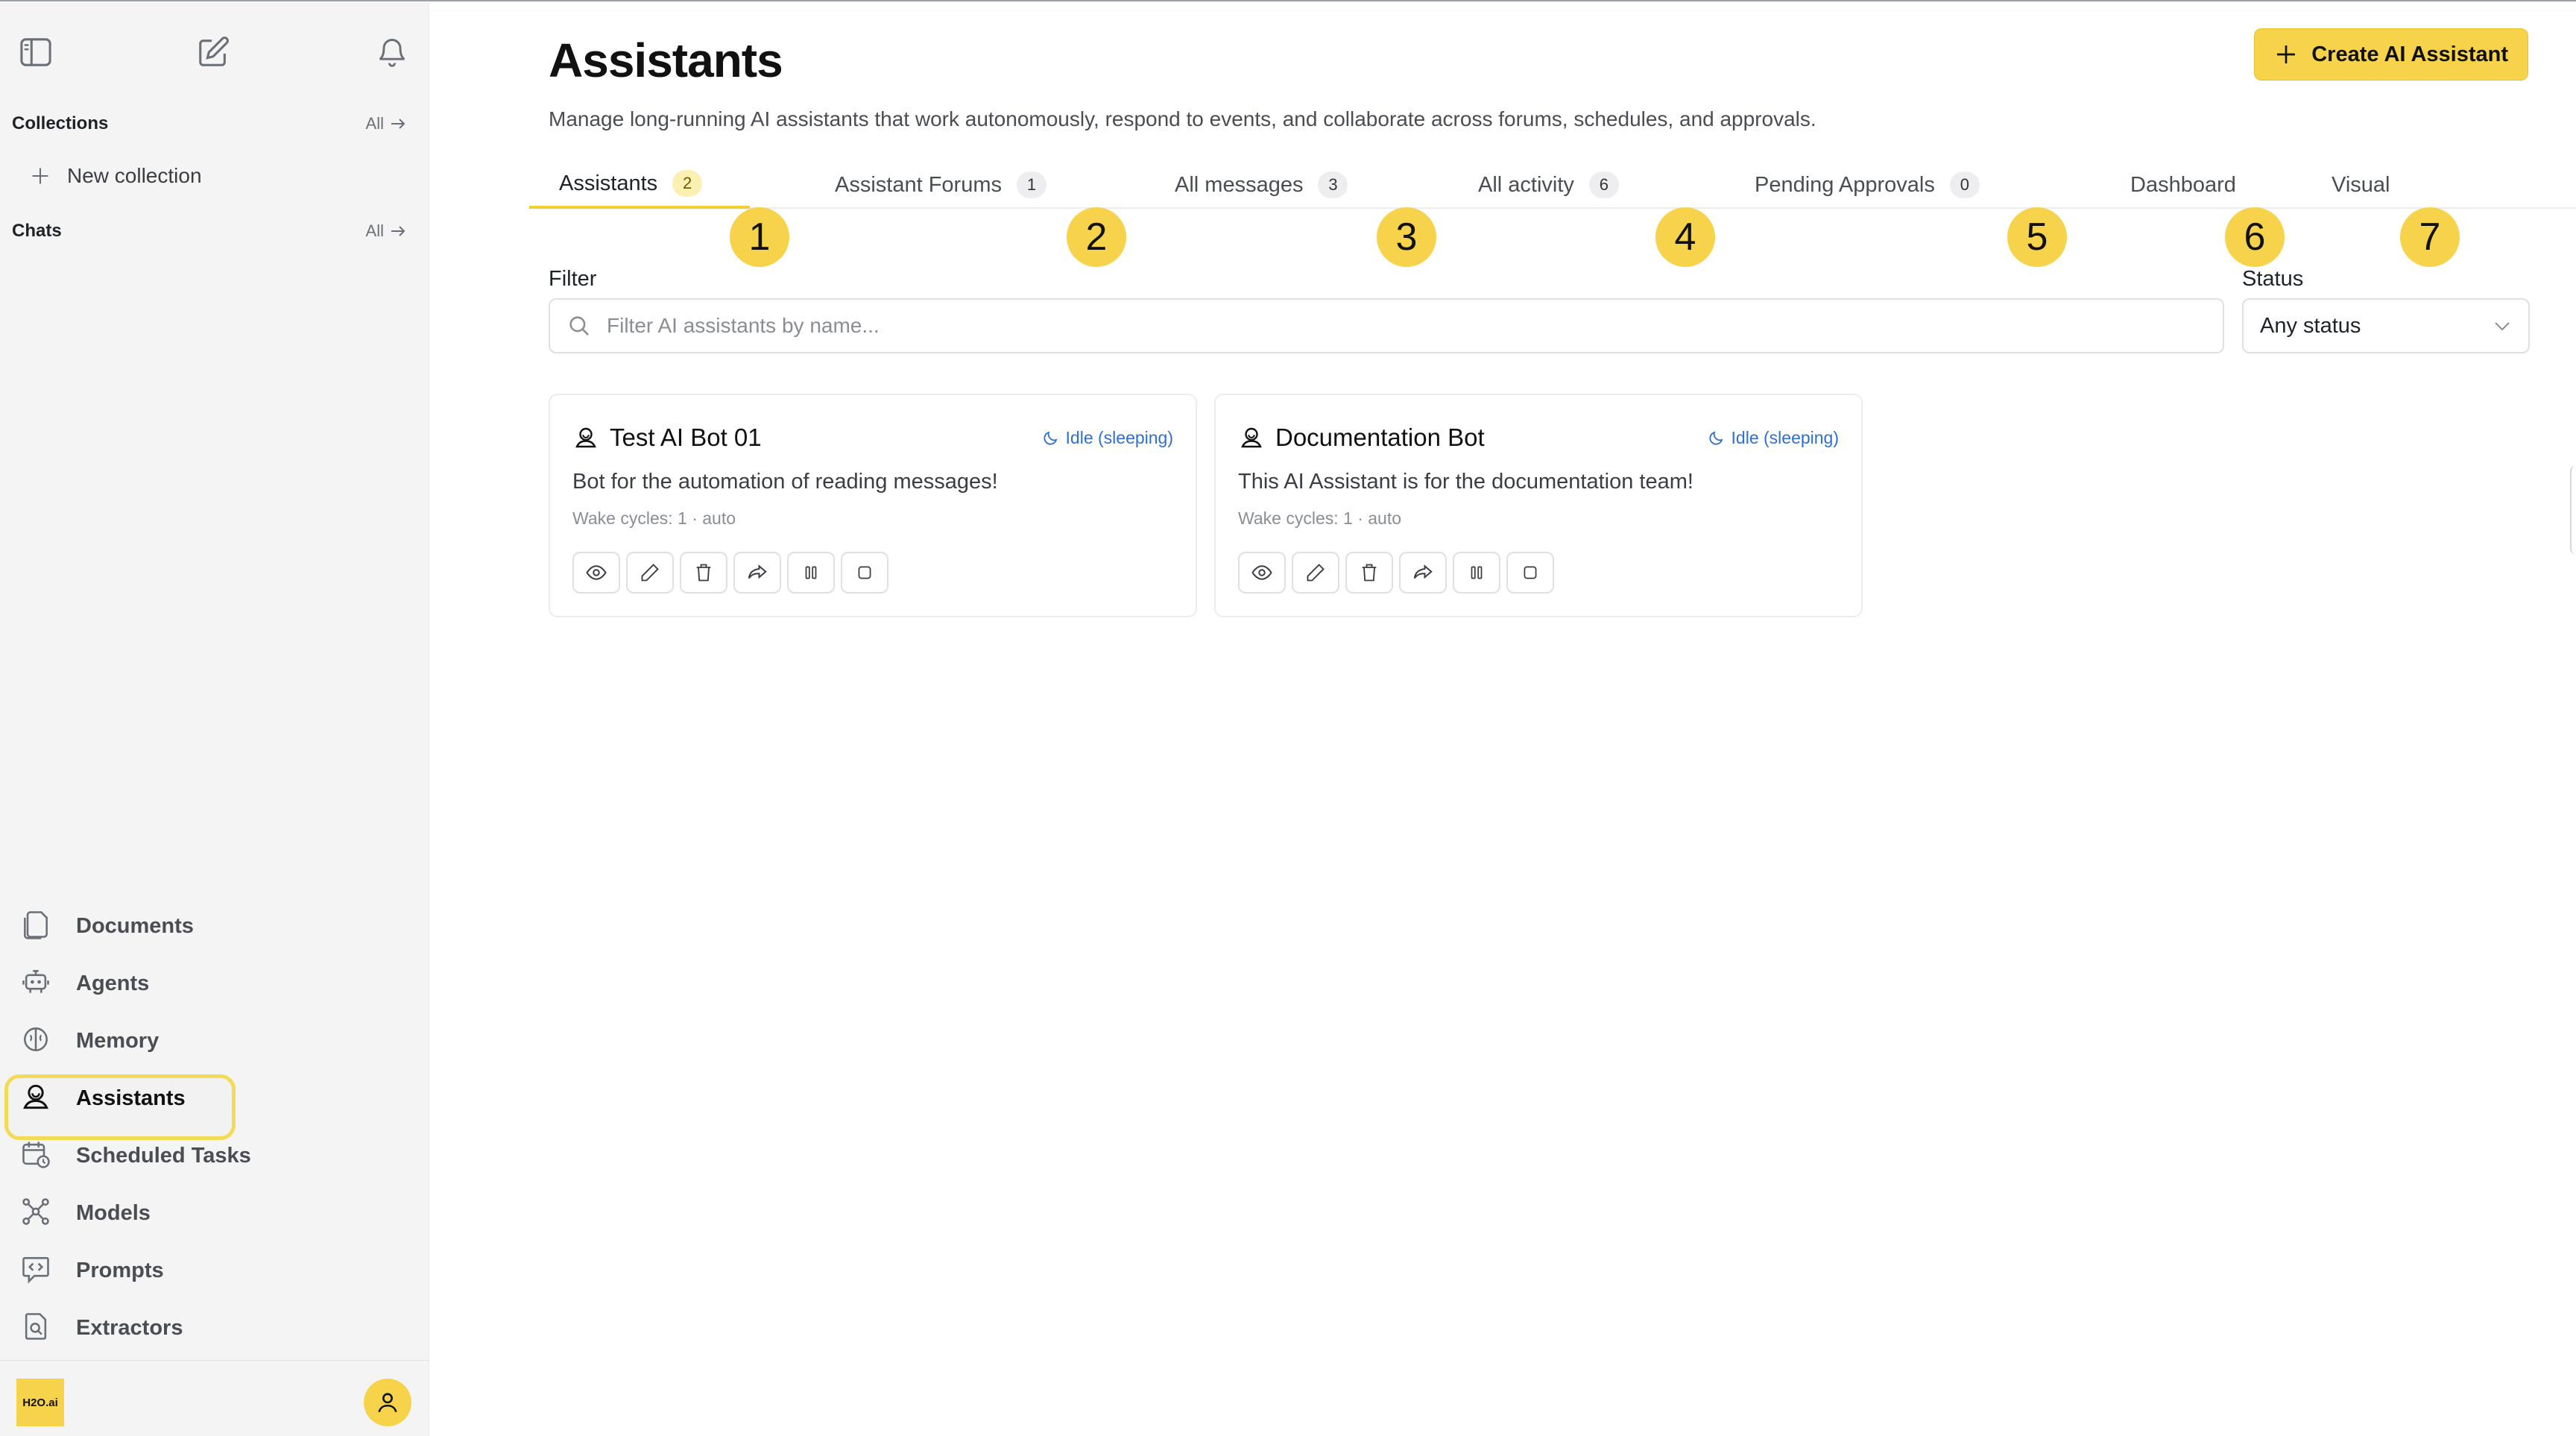 The width and height of the screenshot is (2576, 1436). I want to click on tab-dashboard: Dashboard, so click(2183, 185).